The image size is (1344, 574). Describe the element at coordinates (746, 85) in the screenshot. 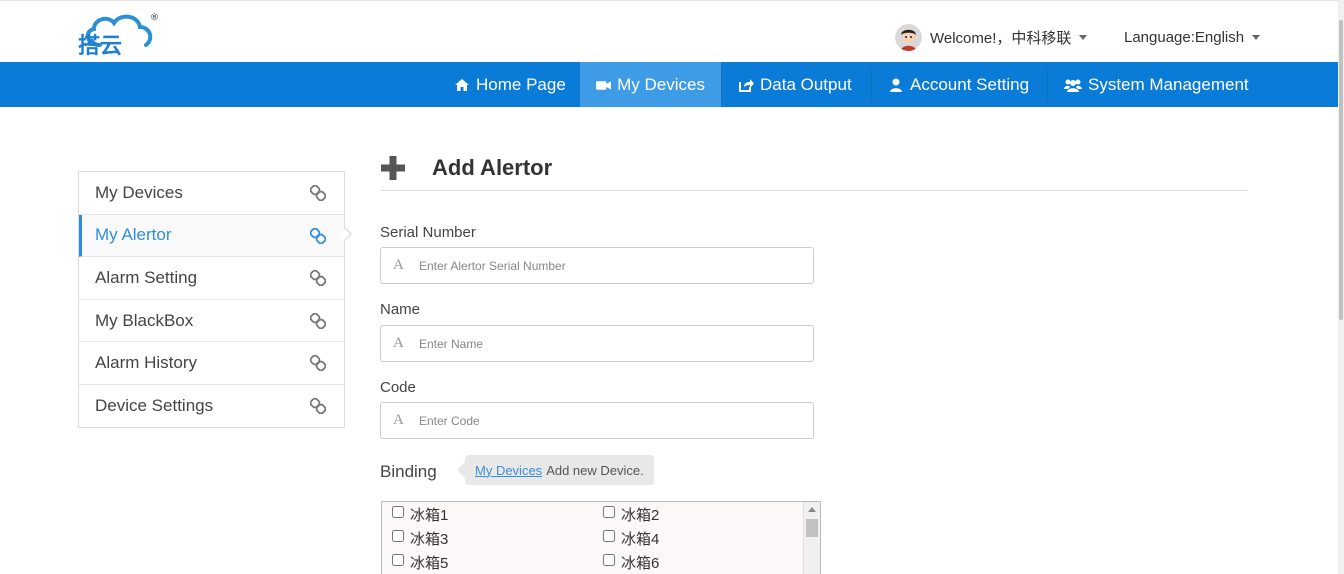

I see `export-icon` at that location.